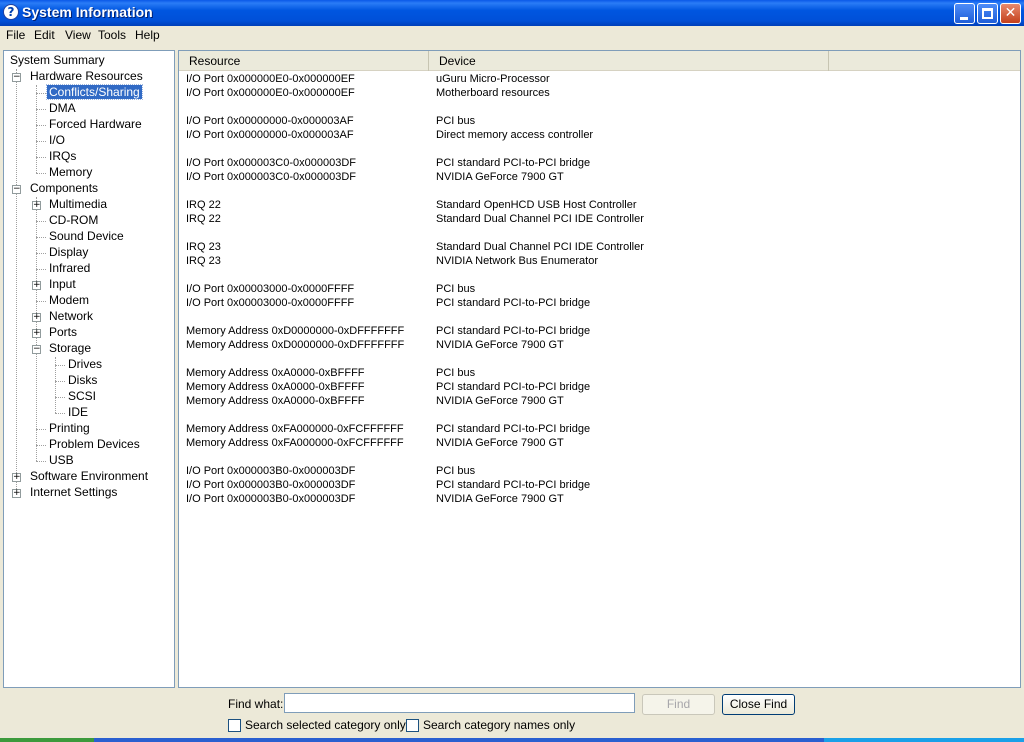 The width and height of the screenshot is (1024, 742). I want to click on tree-item-scsi: SCSI, so click(82, 396).